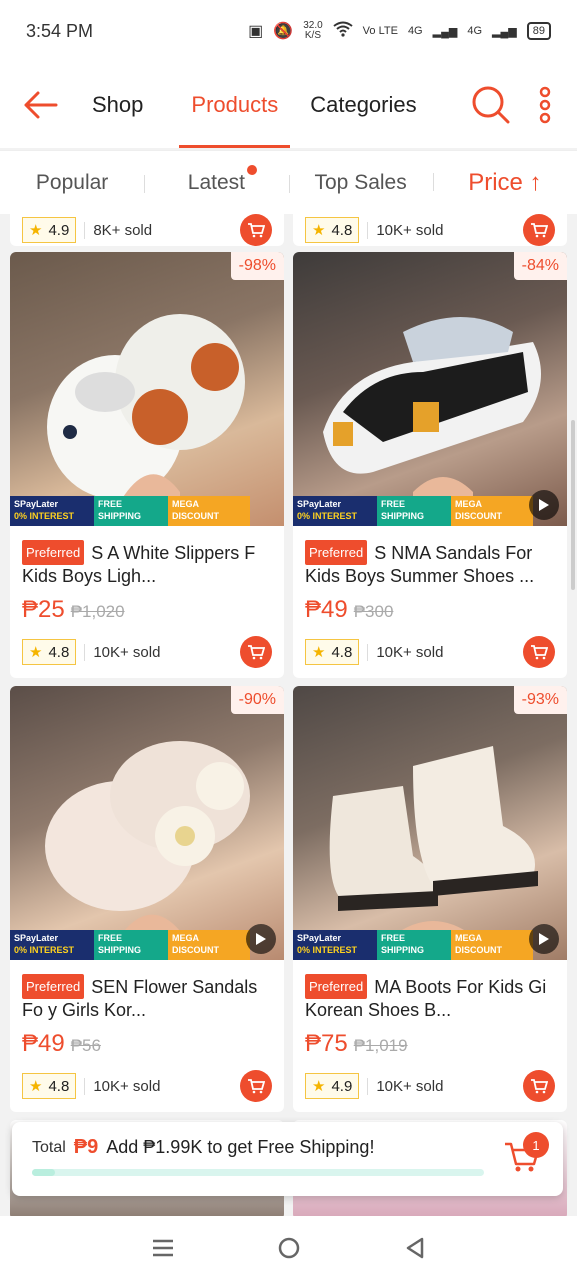 This screenshot has width=577, height=1280. I want to click on sold-count: 8K+ sold, so click(118, 230).